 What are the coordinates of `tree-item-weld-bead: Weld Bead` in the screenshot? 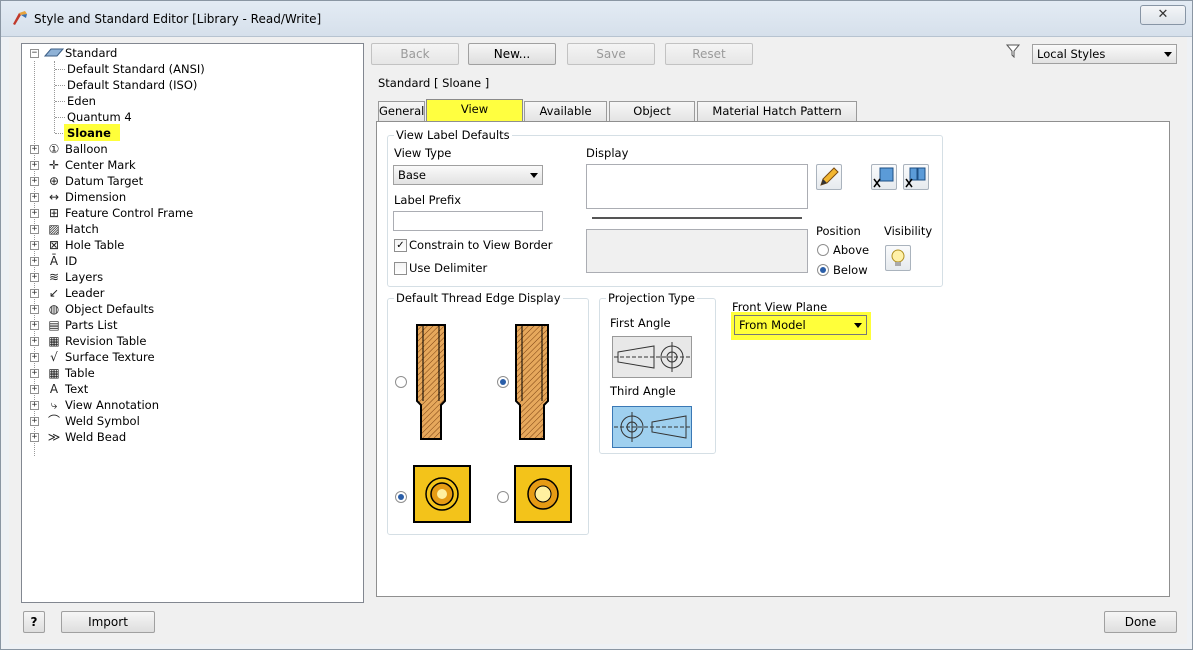 It's located at (95, 437).